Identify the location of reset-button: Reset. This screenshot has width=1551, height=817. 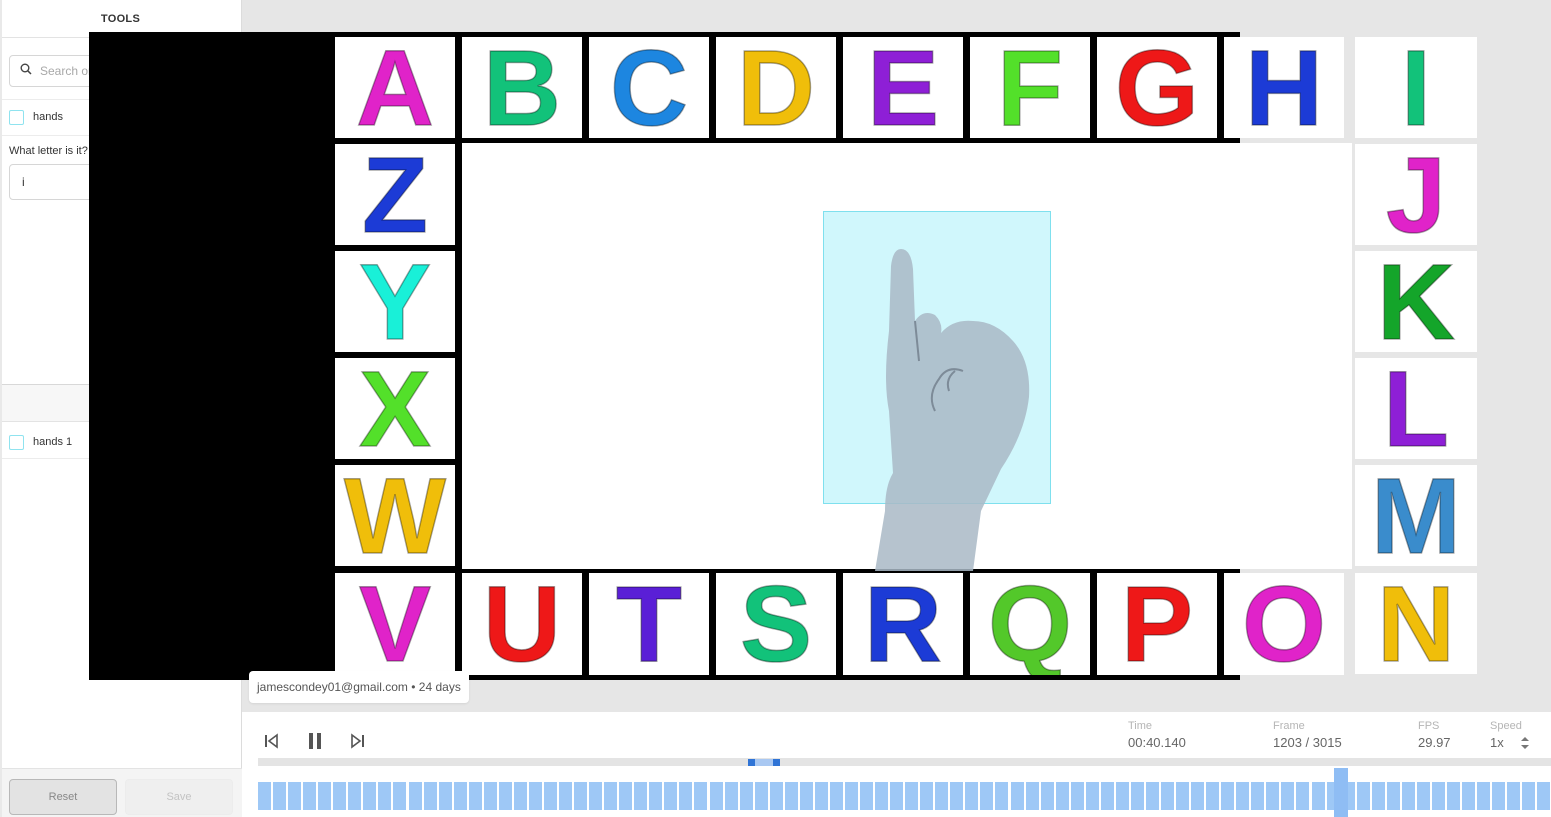
(63, 797).